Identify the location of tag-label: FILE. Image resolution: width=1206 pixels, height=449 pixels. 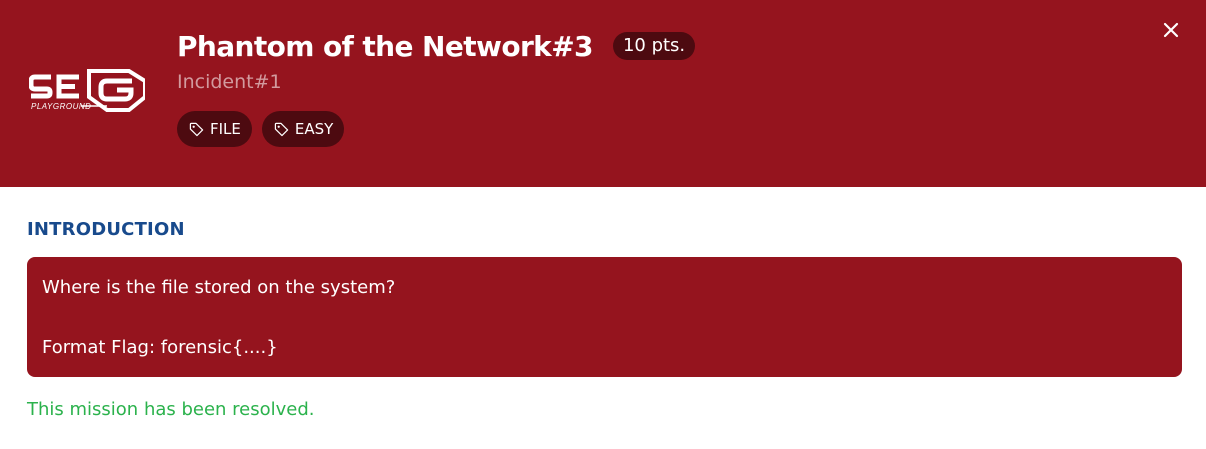
(225, 129).